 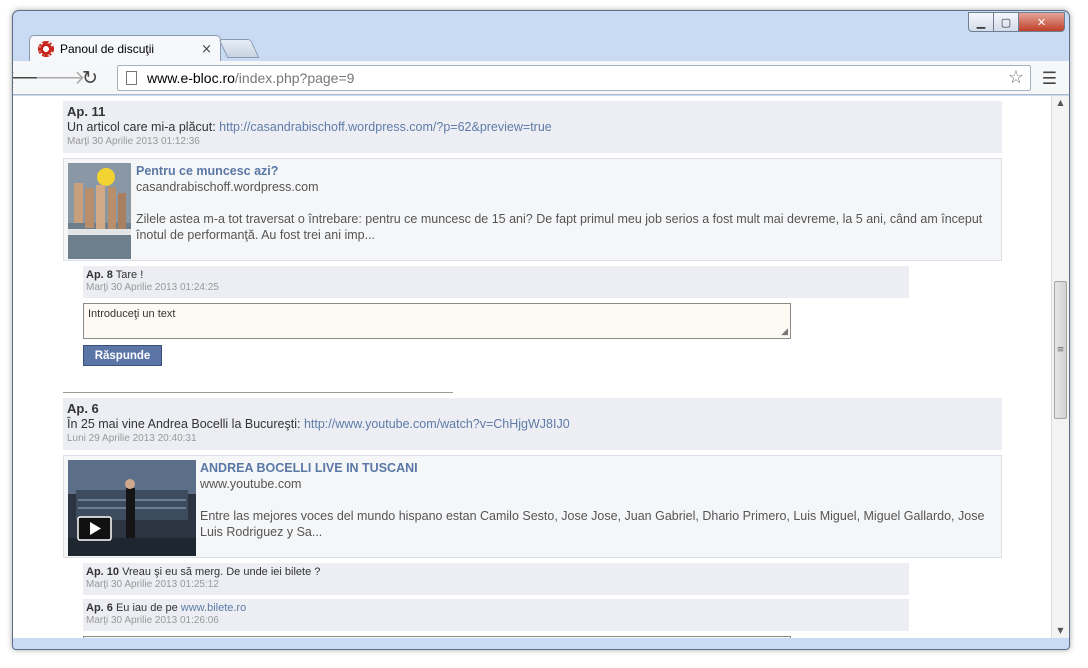 I want to click on post-body: Un articol care mi-a plăcut:, so click(x=143, y=127).